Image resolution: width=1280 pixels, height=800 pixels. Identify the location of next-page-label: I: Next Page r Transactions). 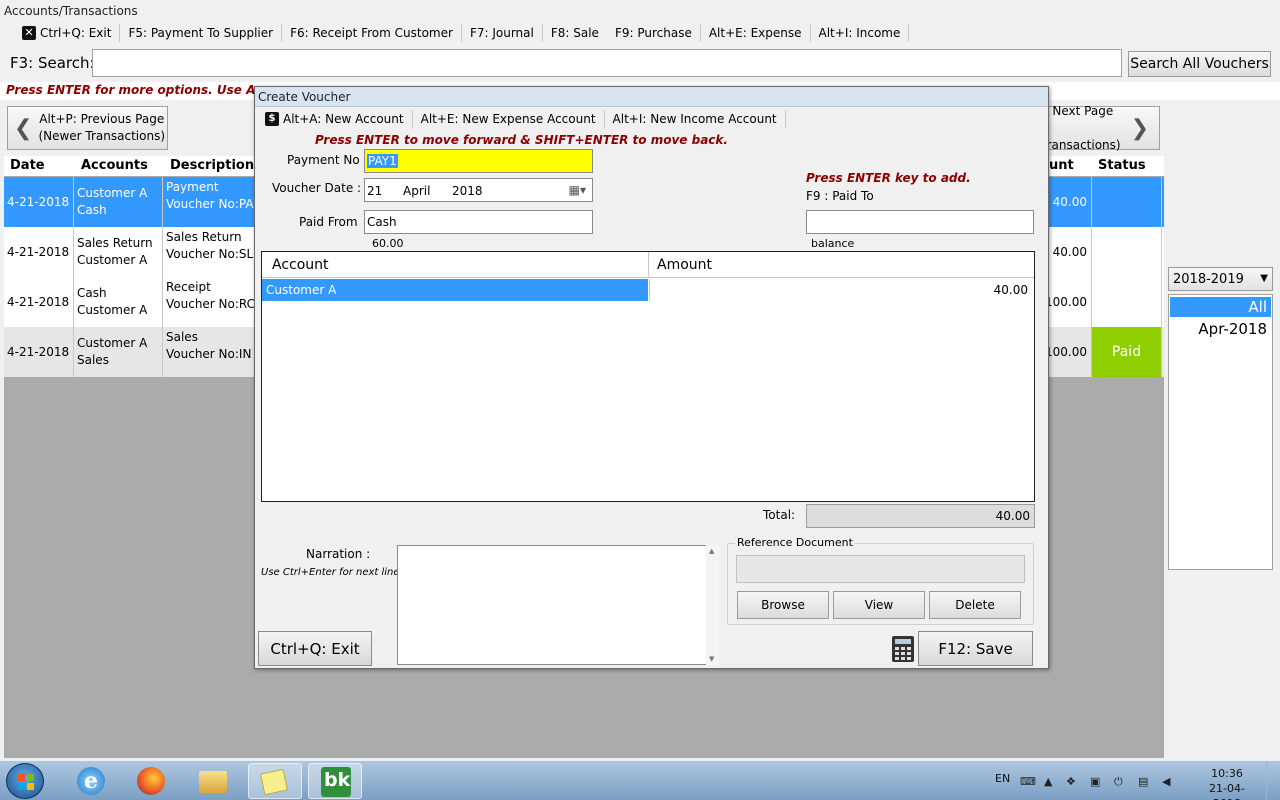
(1083, 128).